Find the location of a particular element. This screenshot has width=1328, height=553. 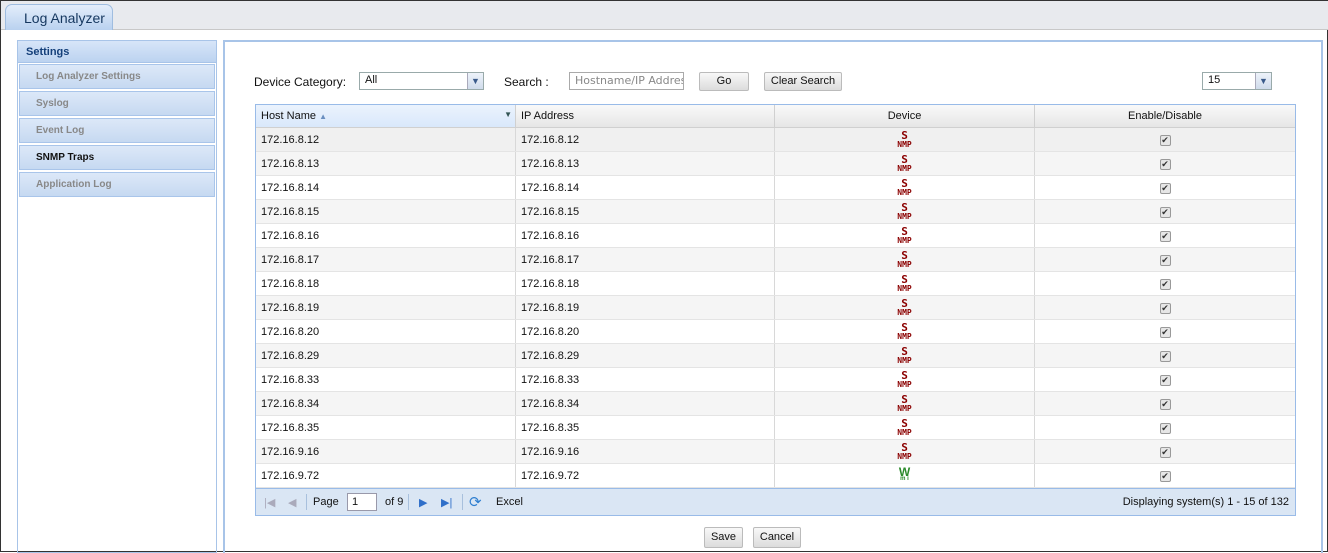

page-input: 1 is located at coordinates (362, 502).